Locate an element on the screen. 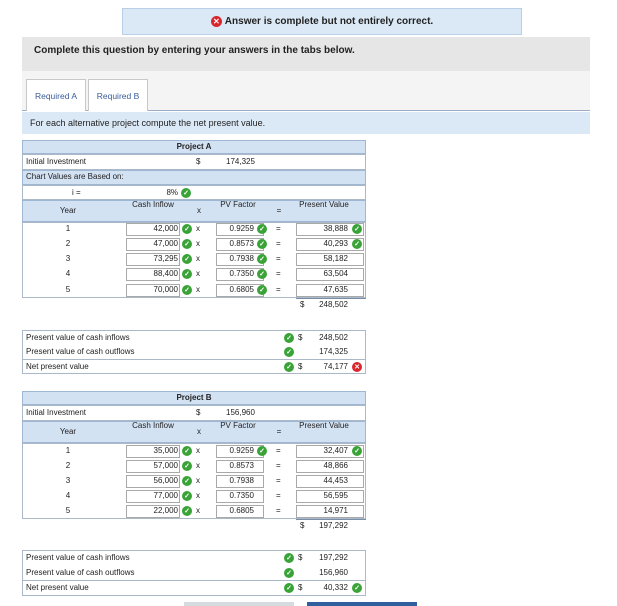  header-multiply: x is located at coordinates (199, 210).